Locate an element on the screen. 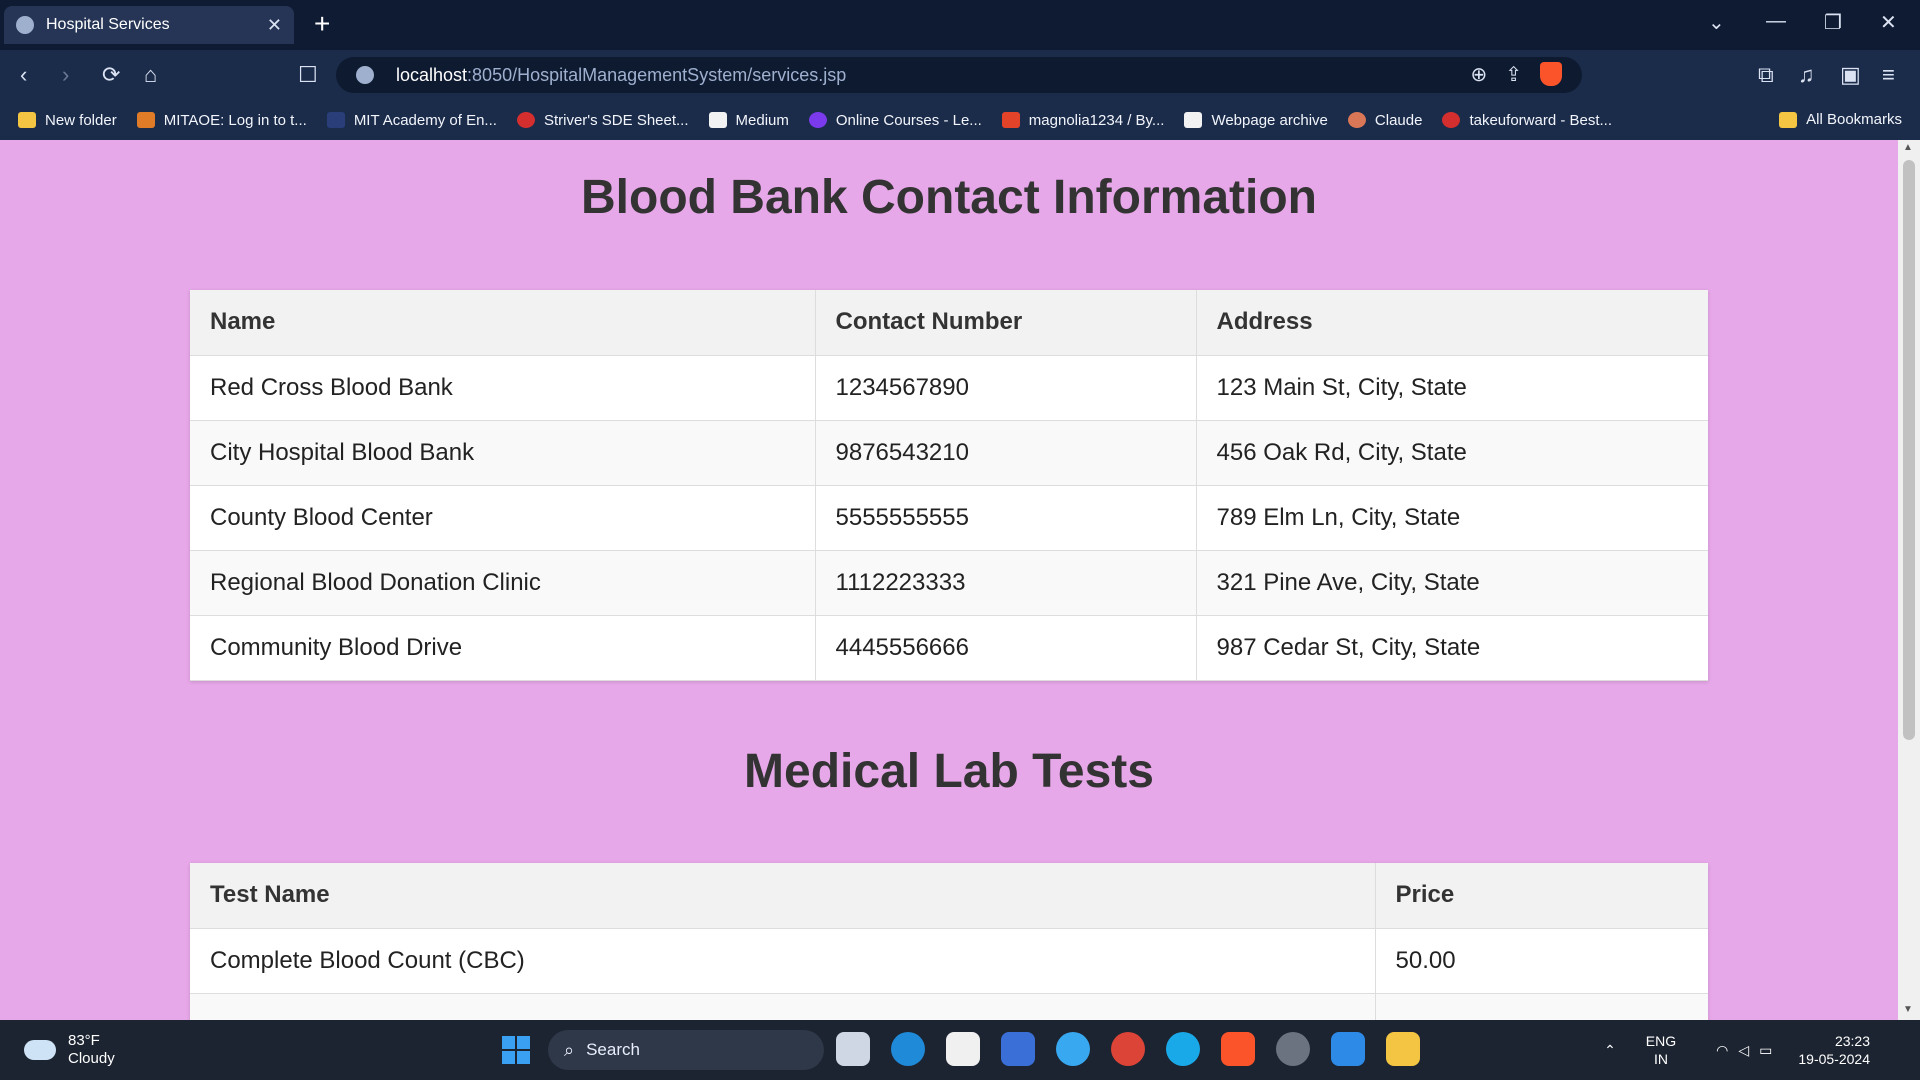  volume-icon: ◁ is located at coordinates (1743, 1050).